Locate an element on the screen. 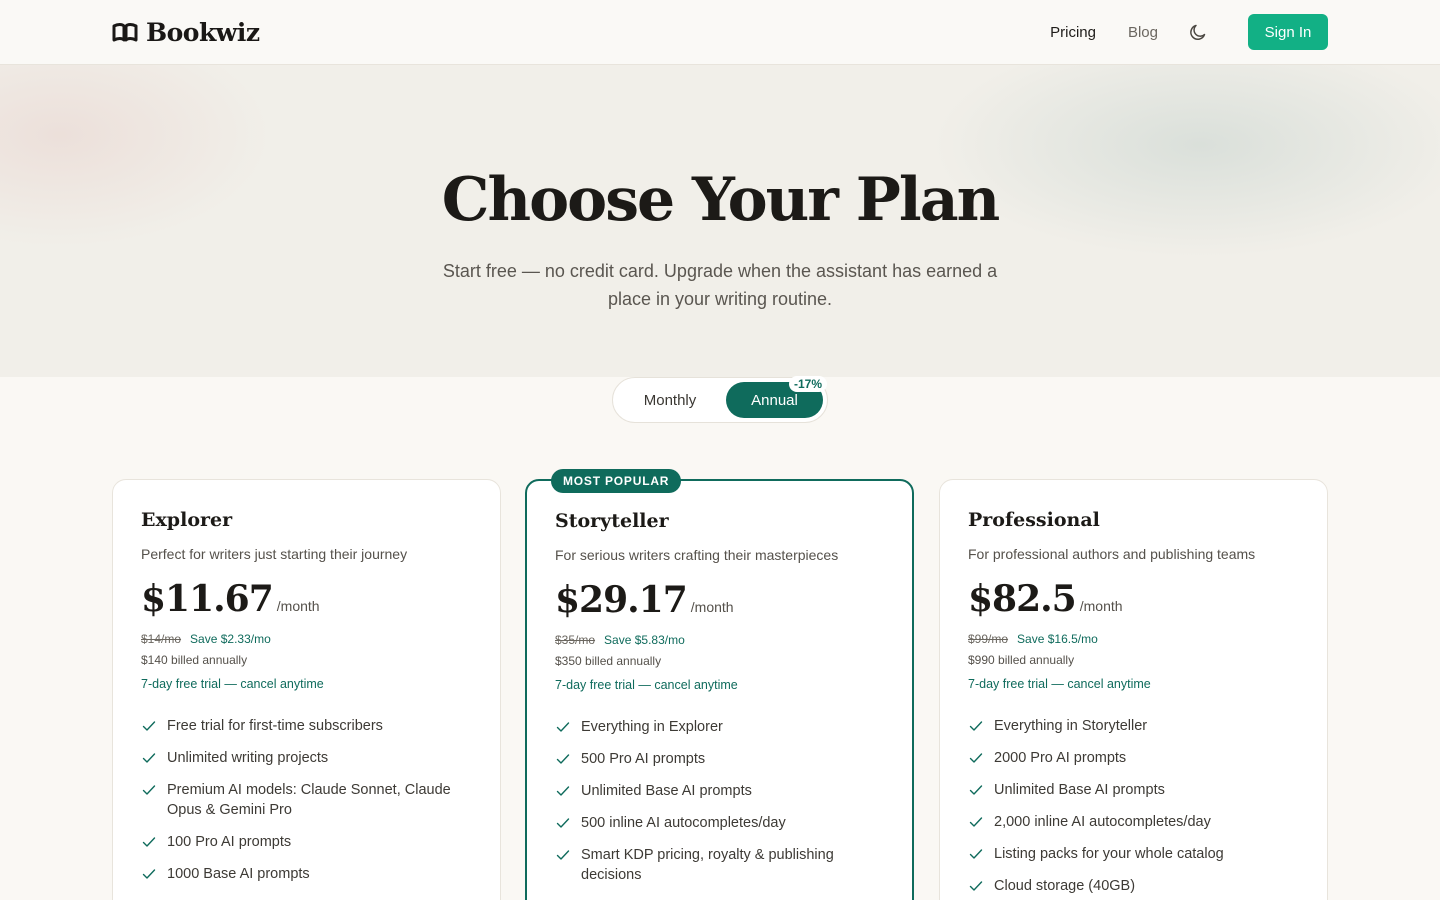 The image size is (1440, 900). plan-name: Explorer is located at coordinates (187, 520).